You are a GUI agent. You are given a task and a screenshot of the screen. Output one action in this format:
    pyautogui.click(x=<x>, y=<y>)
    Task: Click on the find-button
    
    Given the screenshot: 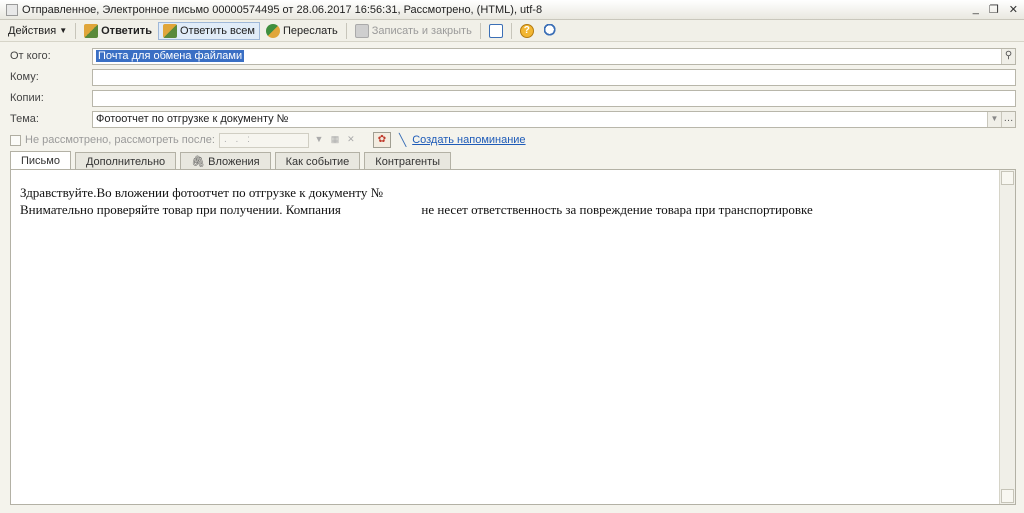 What is the action you would take?
    pyautogui.click(x=551, y=31)
    